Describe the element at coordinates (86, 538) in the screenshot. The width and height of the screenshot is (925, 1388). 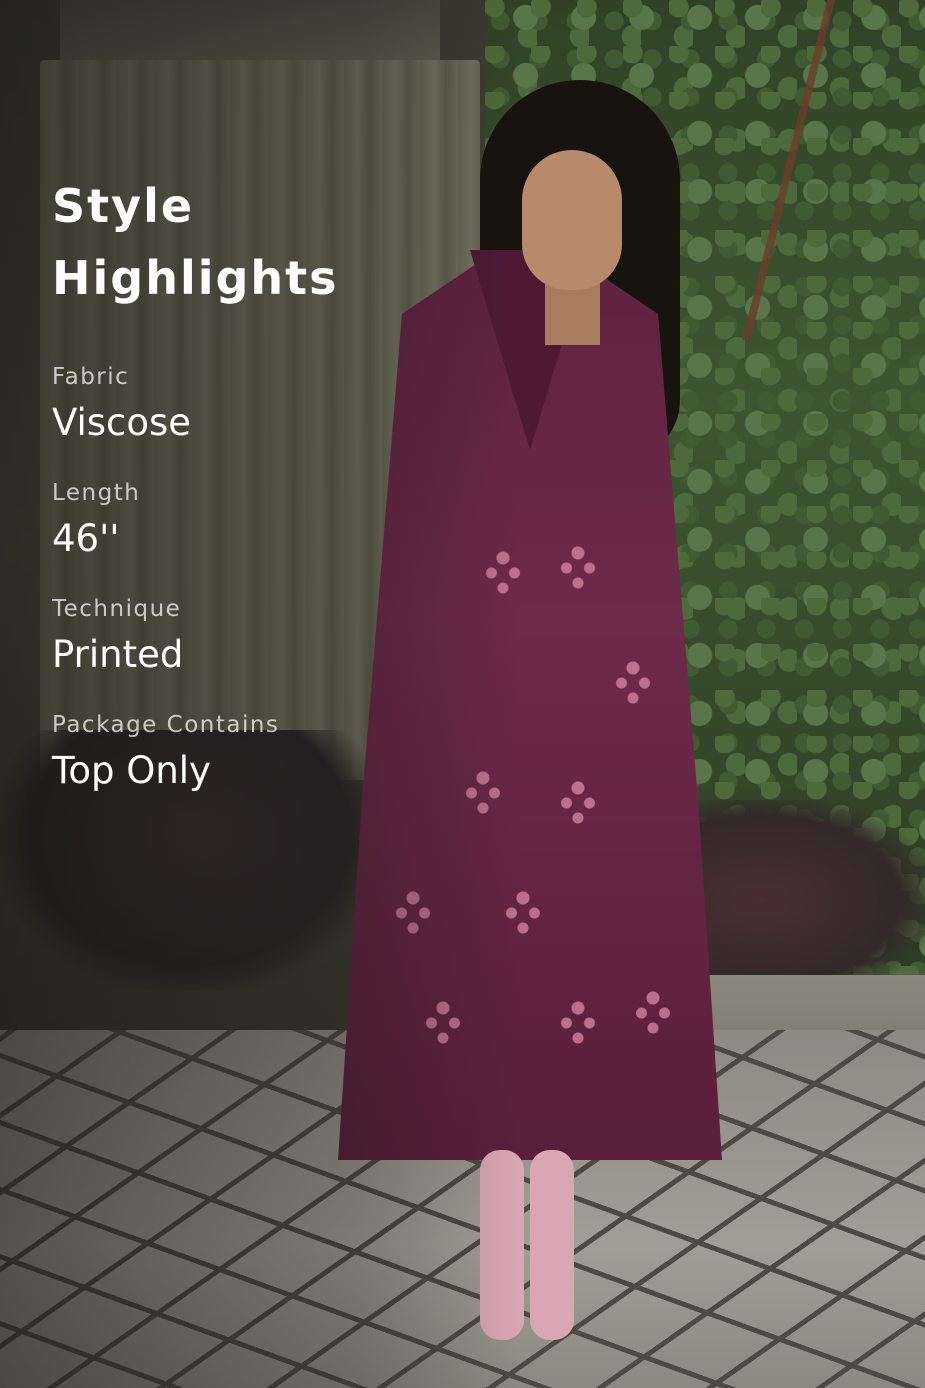
I see `spec-value: 46''` at that location.